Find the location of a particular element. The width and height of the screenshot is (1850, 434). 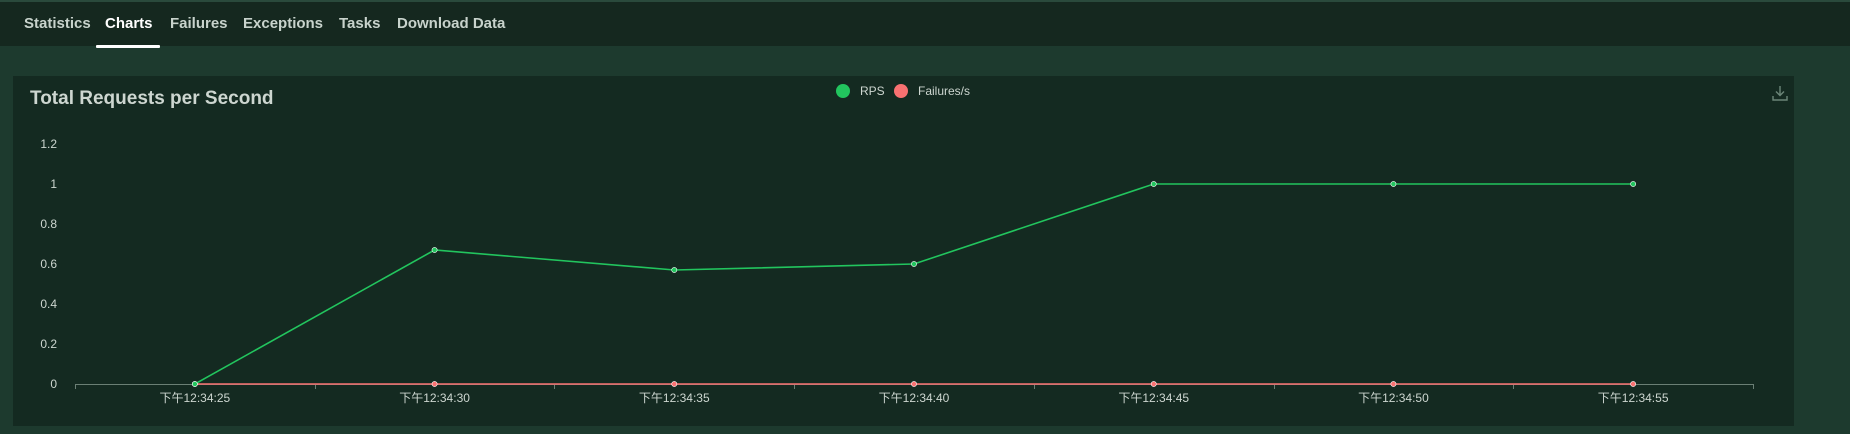

x-tick-label: 下午12:34:50 is located at coordinates (1393, 398).